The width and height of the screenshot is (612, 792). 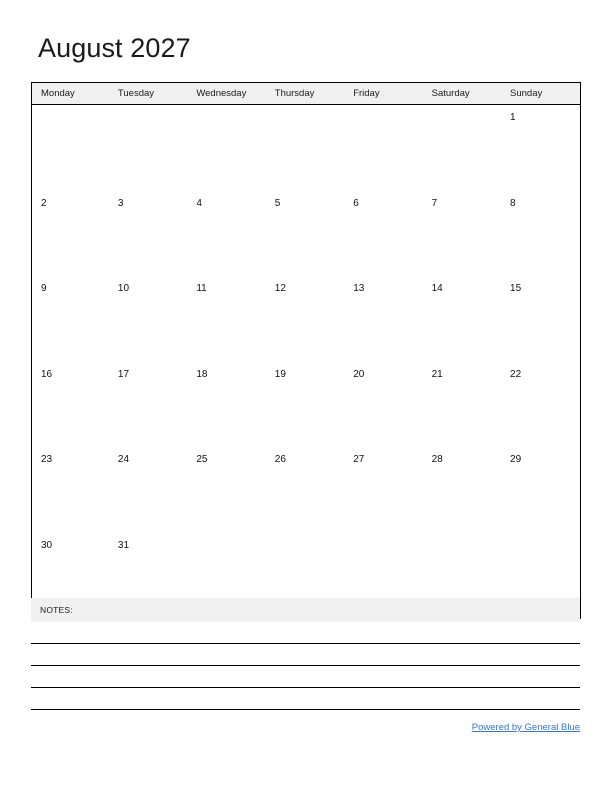 I want to click on day-cell: 16, so click(x=71, y=405).